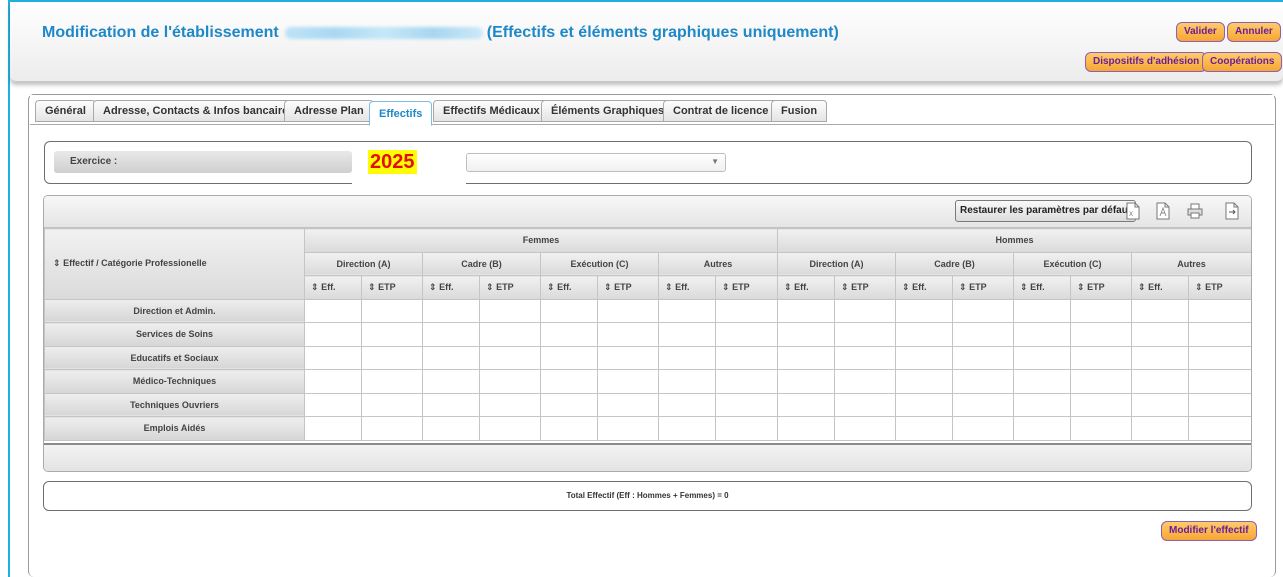 This screenshot has height=577, width=1283. What do you see at coordinates (1209, 531) in the screenshot?
I see `modify-effectif-button: Modifier l'effectif` at bounding box center [1209, 531].